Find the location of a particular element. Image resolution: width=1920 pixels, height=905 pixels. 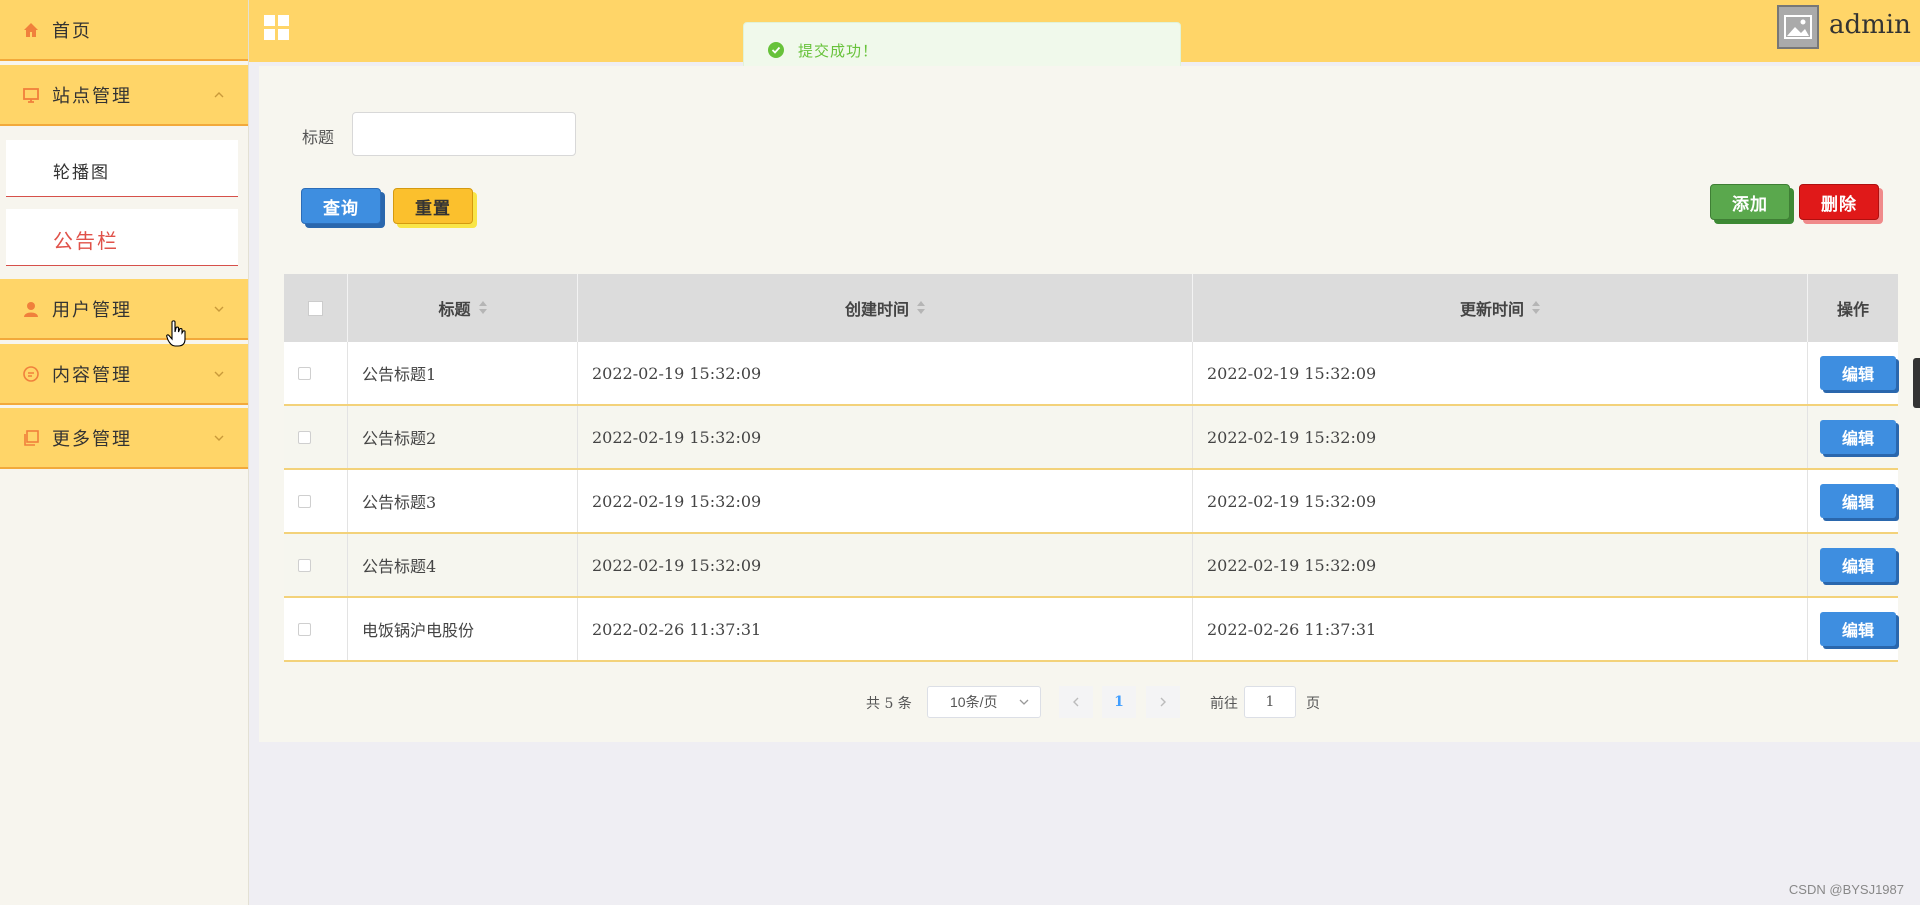

scrollbar-handle is located at coordinates (1916, 383).